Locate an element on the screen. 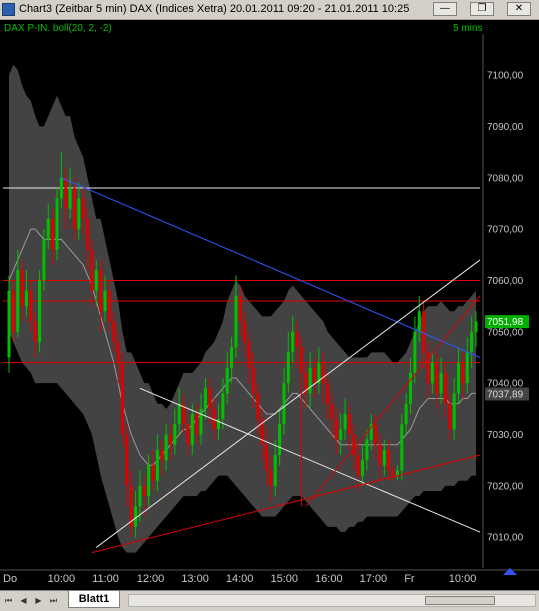 This screenshot has height=611, width=539. y-tick-label: 7060,00 is located at coordinates (505, 281).